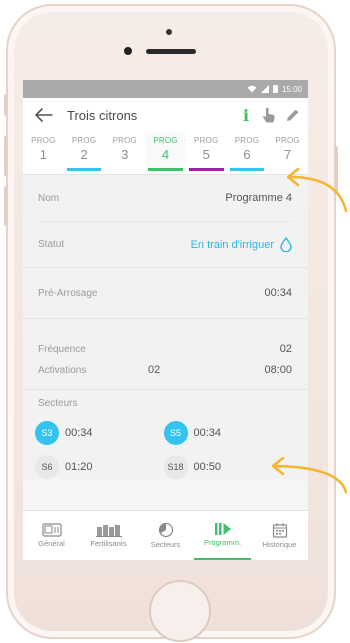 Image resolution: width=350 pixels, height=643 pixels. Describe the element at coordinates (79, 467) in the screenshot. I see `secteur-time: 01:20` at that location.